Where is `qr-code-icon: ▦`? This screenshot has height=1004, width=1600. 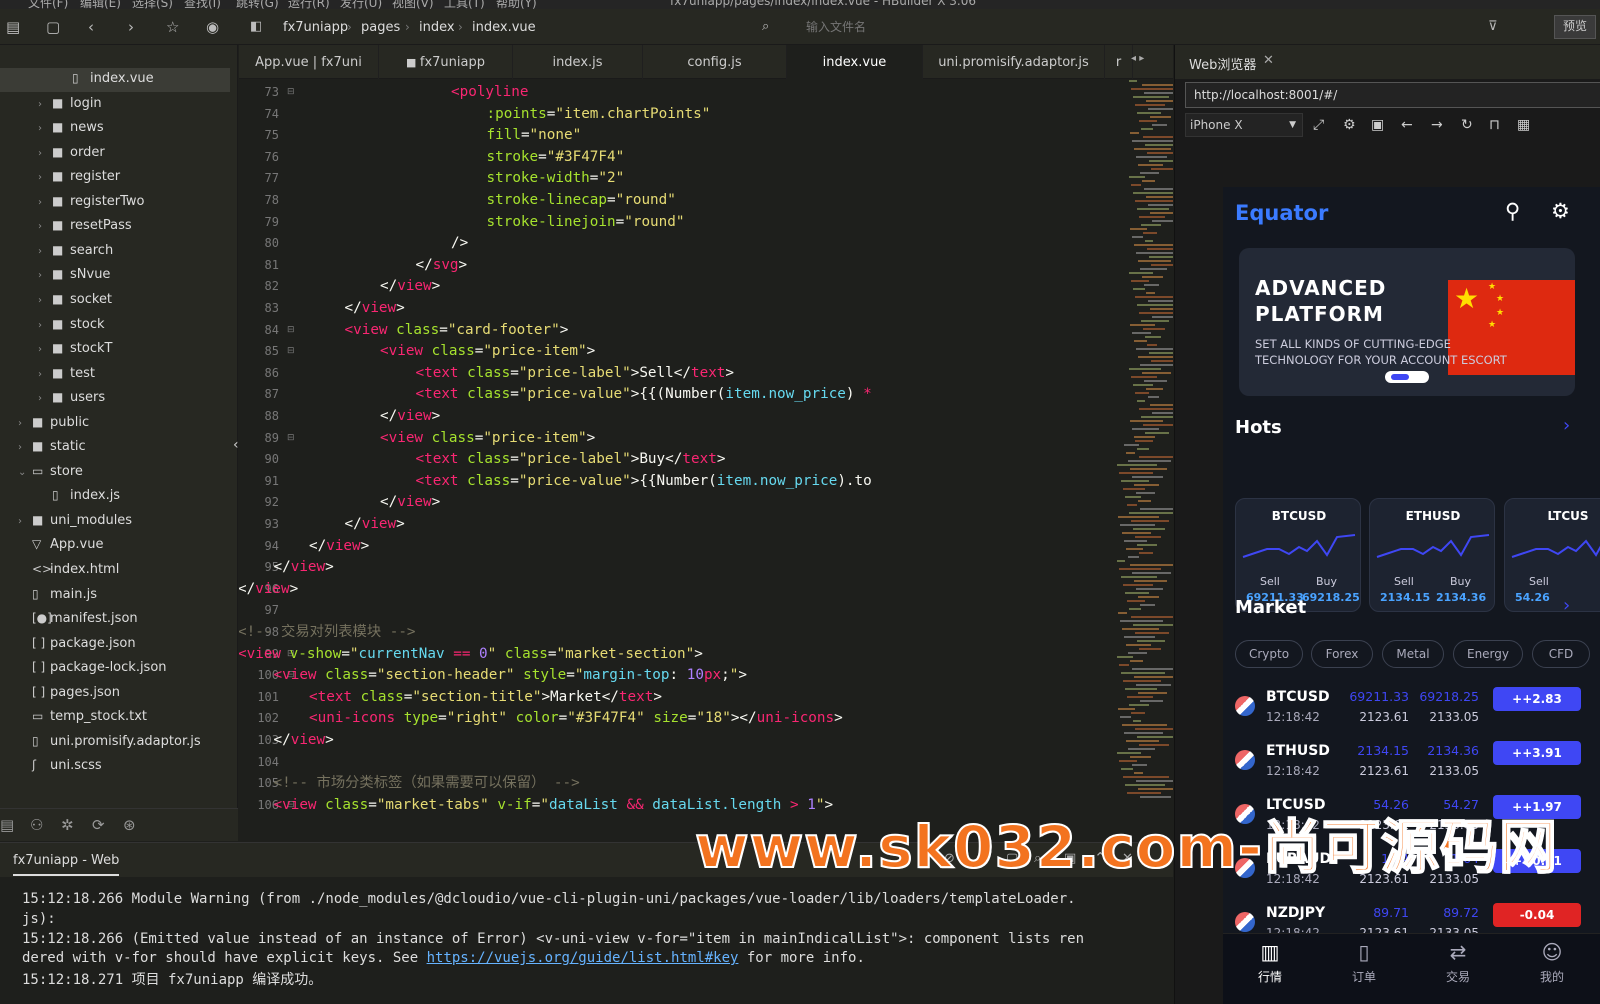
qr-code-icon: ▦ is located at coordinates (1523, 125).